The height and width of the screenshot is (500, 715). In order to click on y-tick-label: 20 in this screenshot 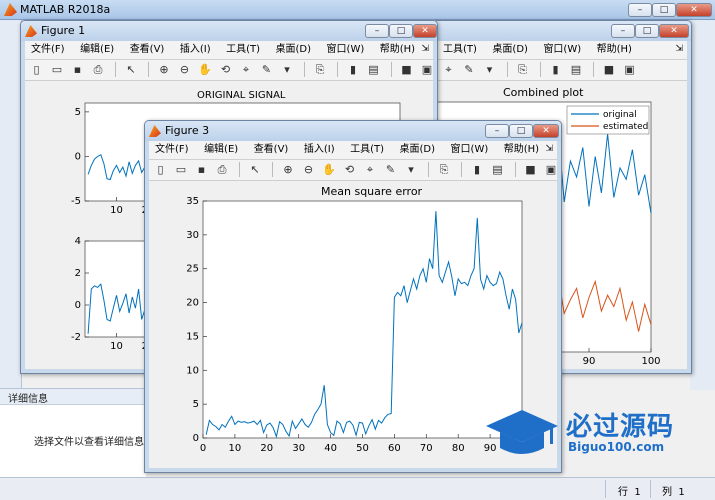, I will do `click(192, 303)`.